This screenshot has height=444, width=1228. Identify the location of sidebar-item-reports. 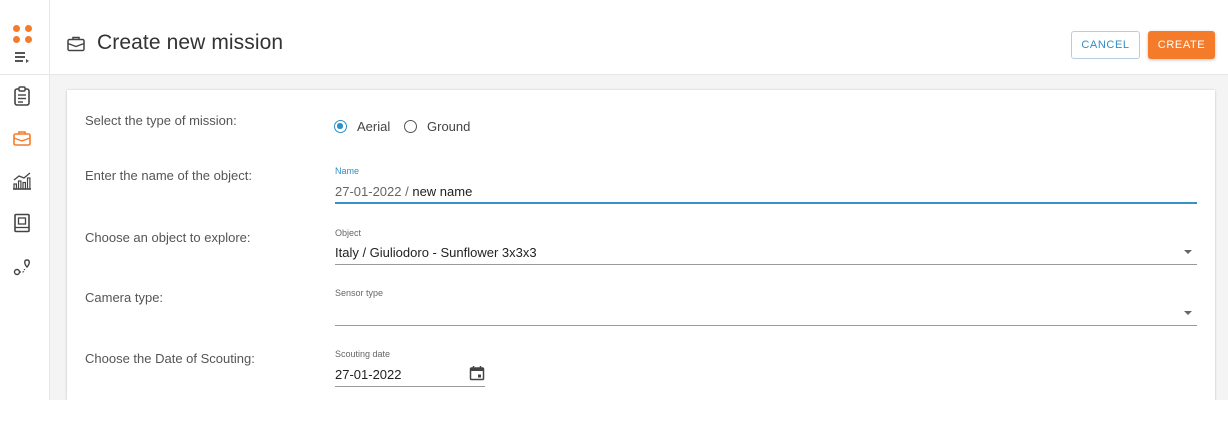
(22, 223).